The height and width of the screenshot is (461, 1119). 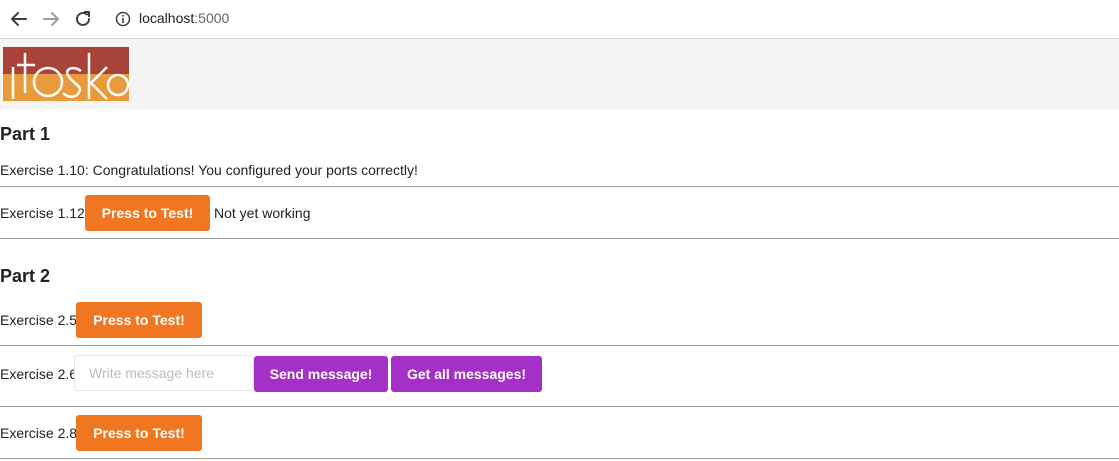 I want to click on forward-arrow-icon, so click(x=51, y=19).